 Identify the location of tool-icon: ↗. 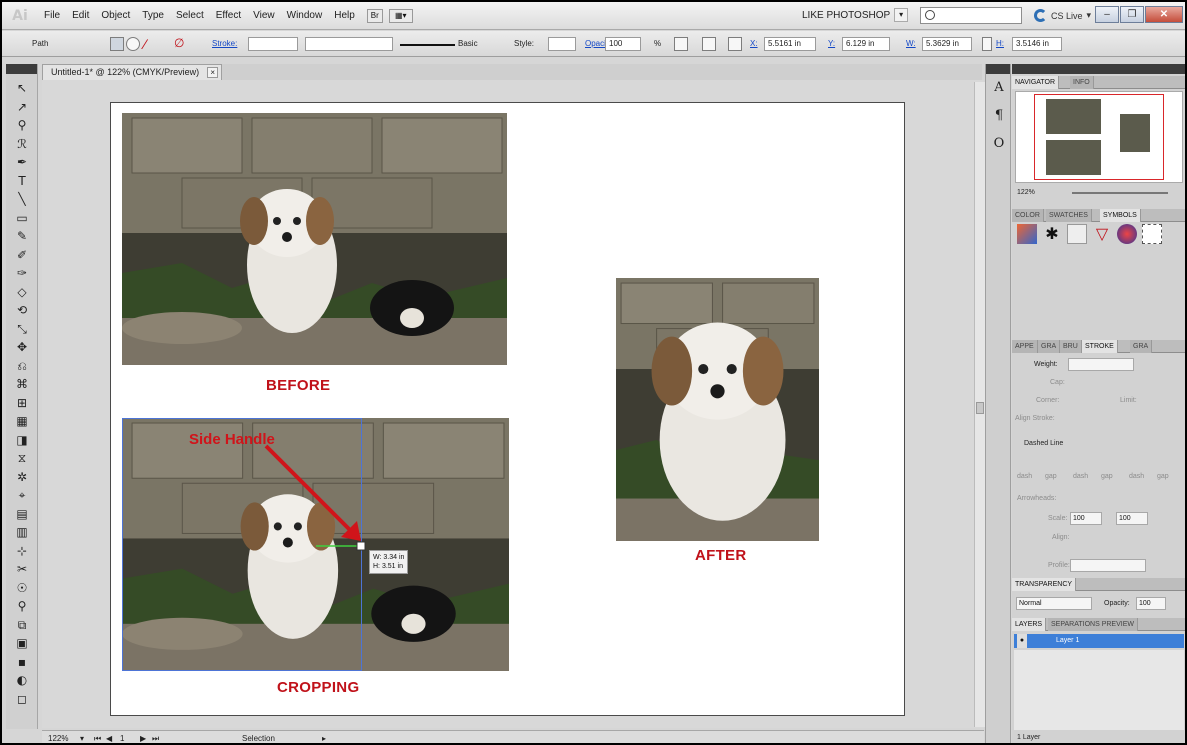
(22, 107).